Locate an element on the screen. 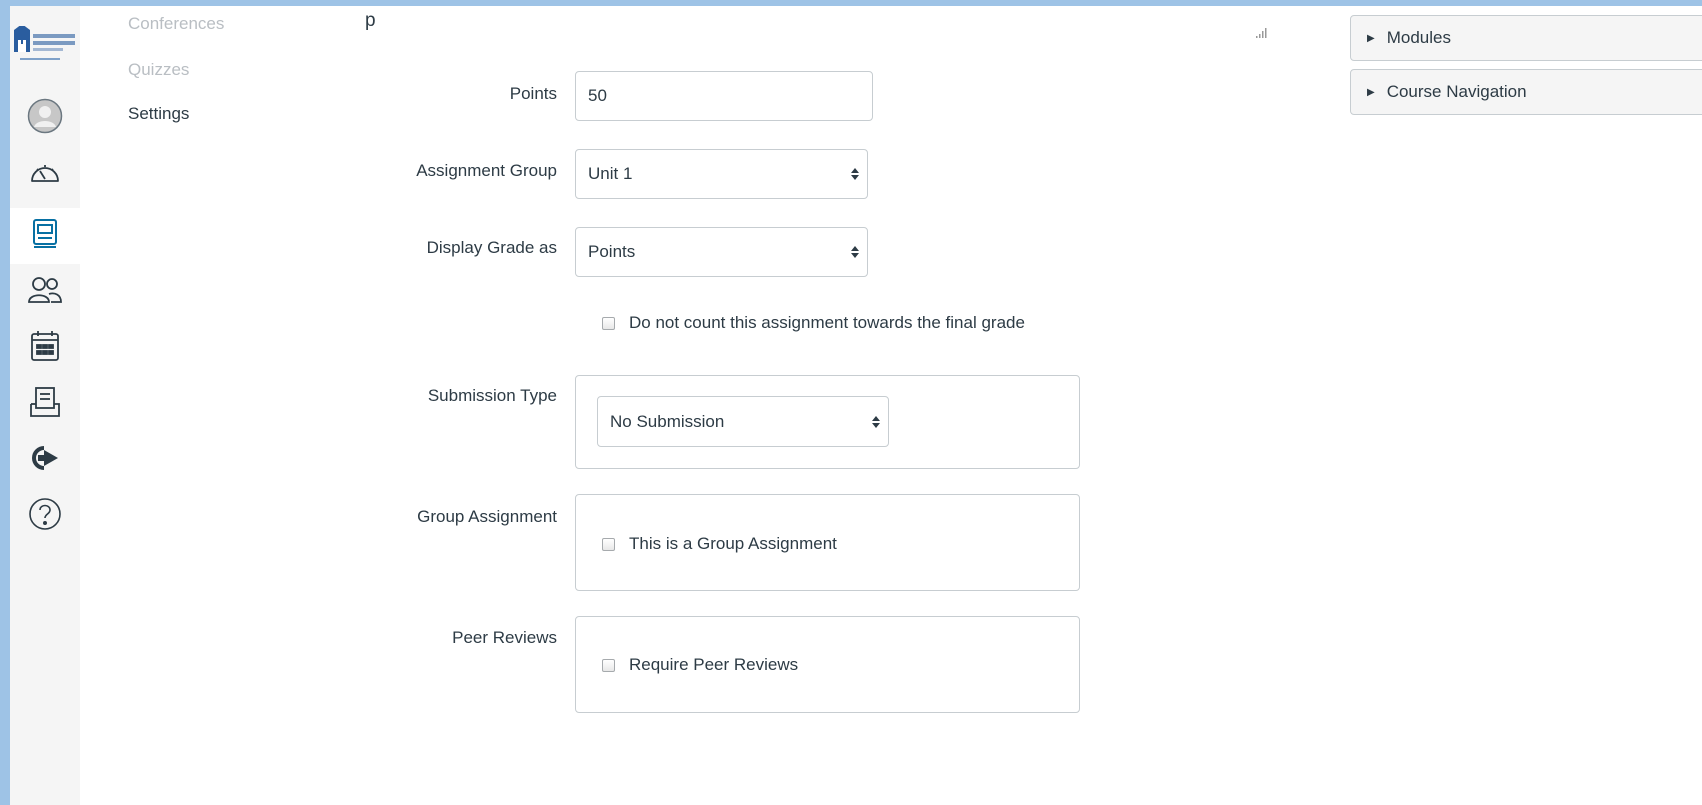 The width and height of the screenshot is (1702, 805). peer-reviews-label: Peer Reviews is located at coordinates (504, 637).